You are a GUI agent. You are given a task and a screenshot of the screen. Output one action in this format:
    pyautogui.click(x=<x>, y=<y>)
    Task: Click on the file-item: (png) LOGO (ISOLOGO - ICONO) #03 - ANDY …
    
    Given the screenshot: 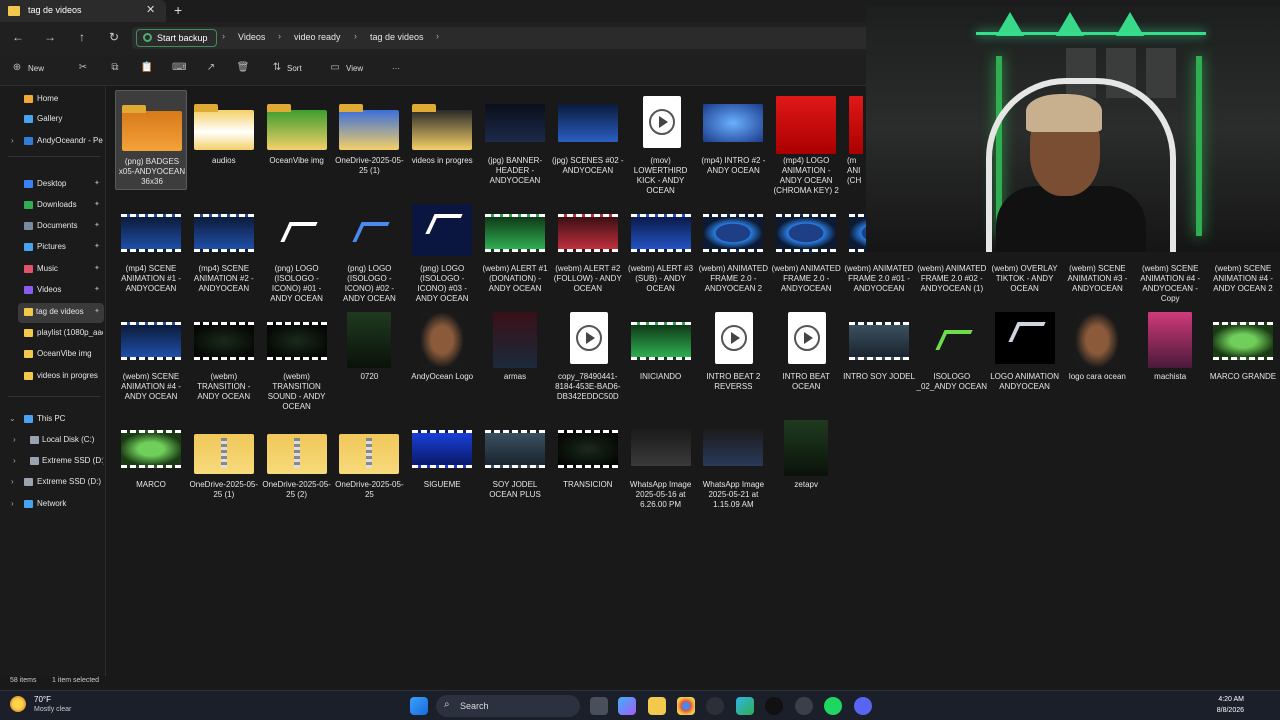 What is the action you would take?
    pyautogui.click(x=442, y=250)
    